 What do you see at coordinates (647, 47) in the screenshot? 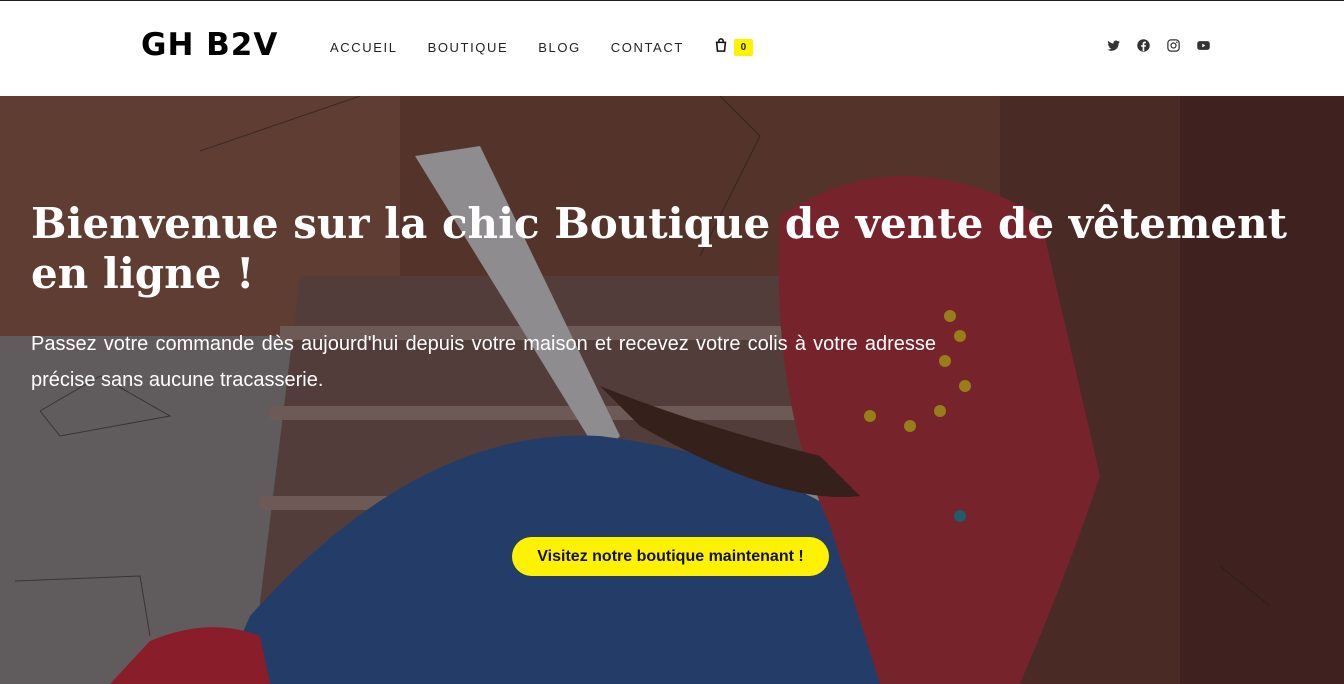
I see `nav-item-contact: CONTACT` at bounding box center [647, 47].